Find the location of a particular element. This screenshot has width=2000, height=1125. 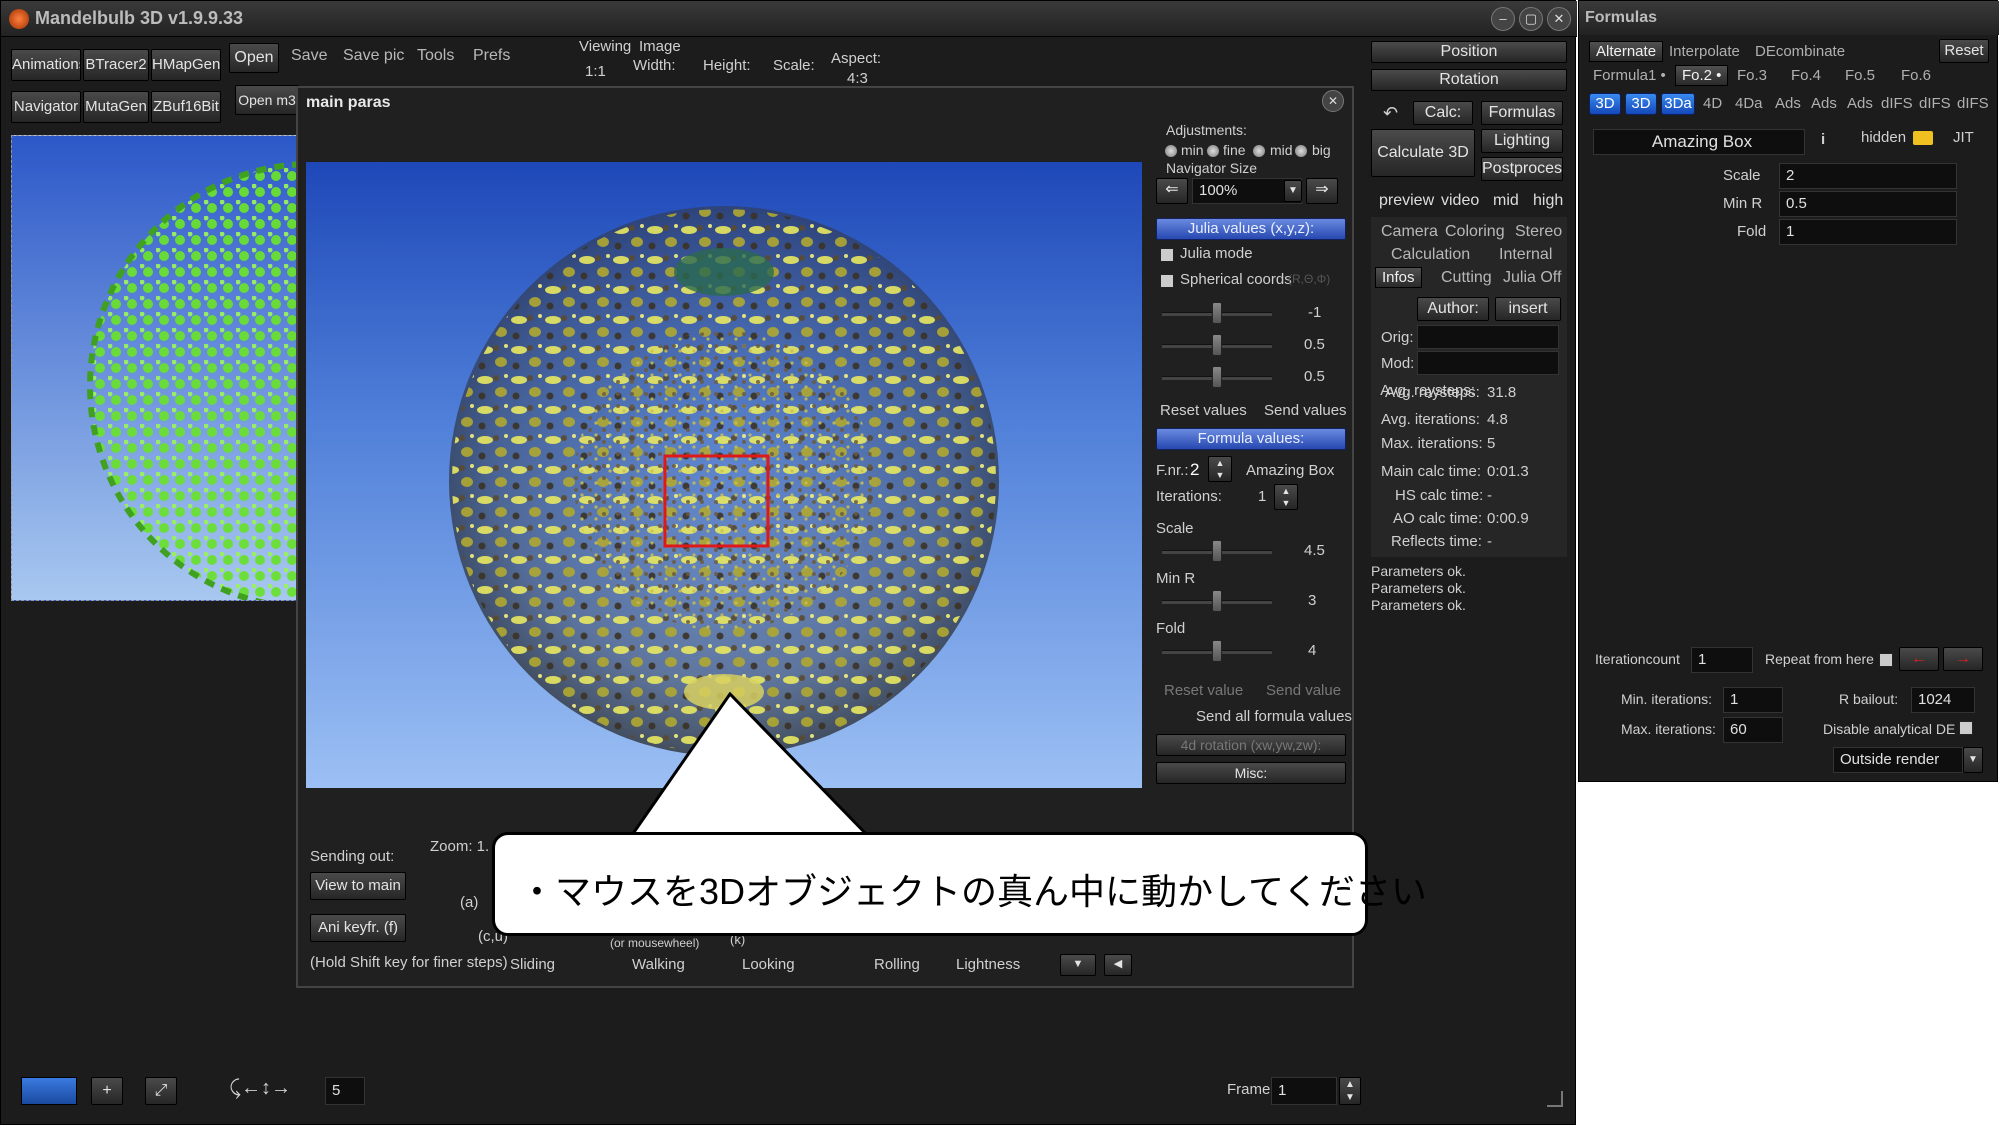

nav-size-right-button: ⇒ is located at coordinates (1322, 191).